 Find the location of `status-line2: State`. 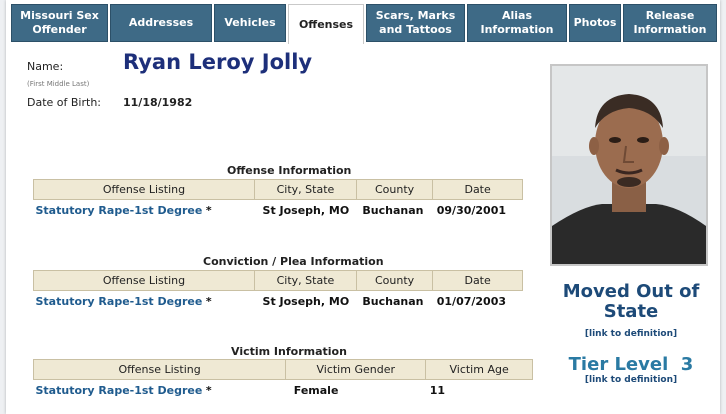

status-line2: State is located at coordinates (631, 311).